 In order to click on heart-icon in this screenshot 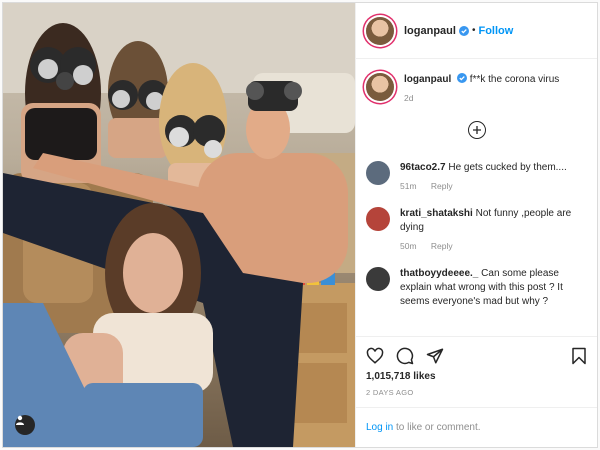, I will do `click(375, 356)`.